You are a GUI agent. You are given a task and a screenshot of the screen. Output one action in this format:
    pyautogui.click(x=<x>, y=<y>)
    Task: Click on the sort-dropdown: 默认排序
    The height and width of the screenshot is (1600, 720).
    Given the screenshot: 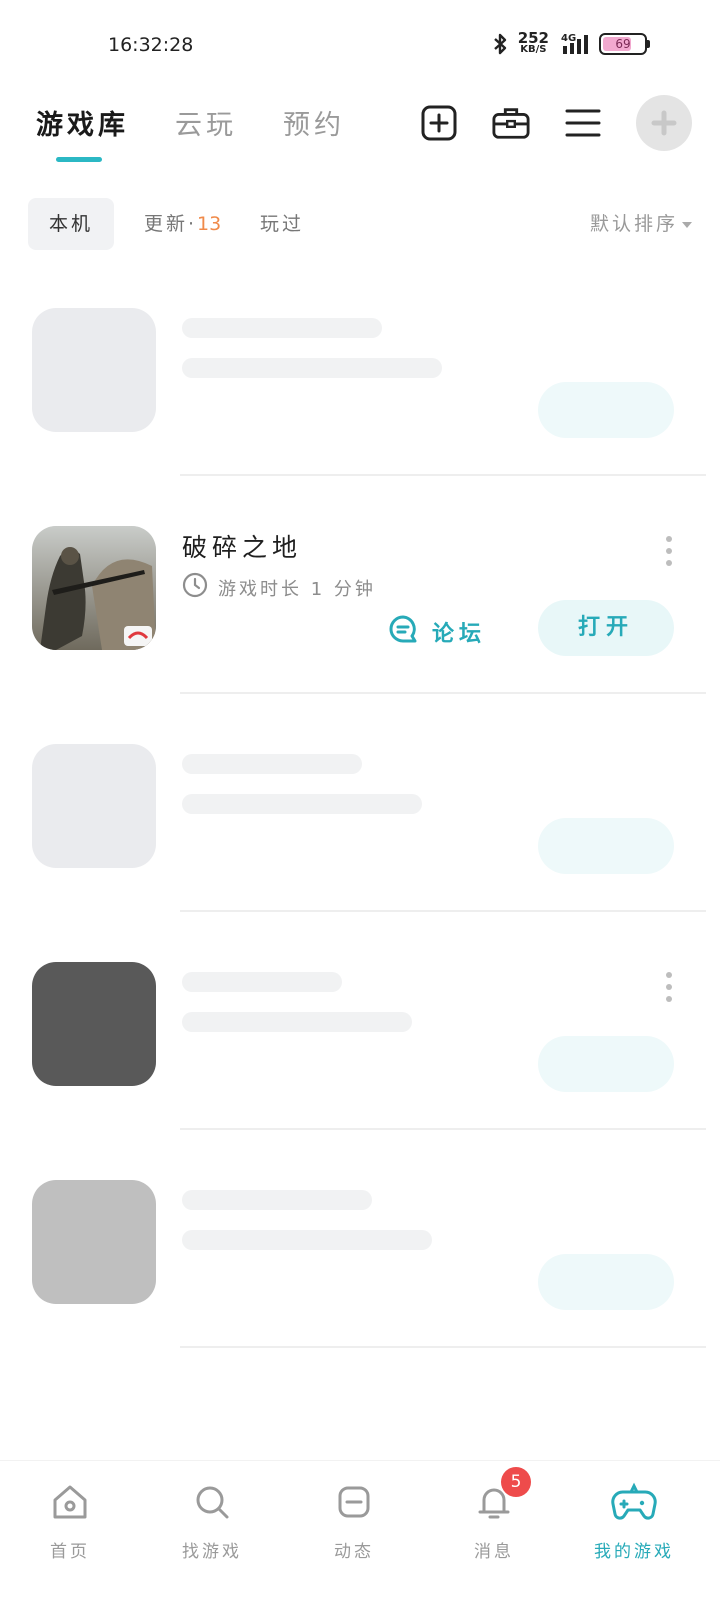 What is the action you would take?
    pyautogui.click(x=641, y=224)
    